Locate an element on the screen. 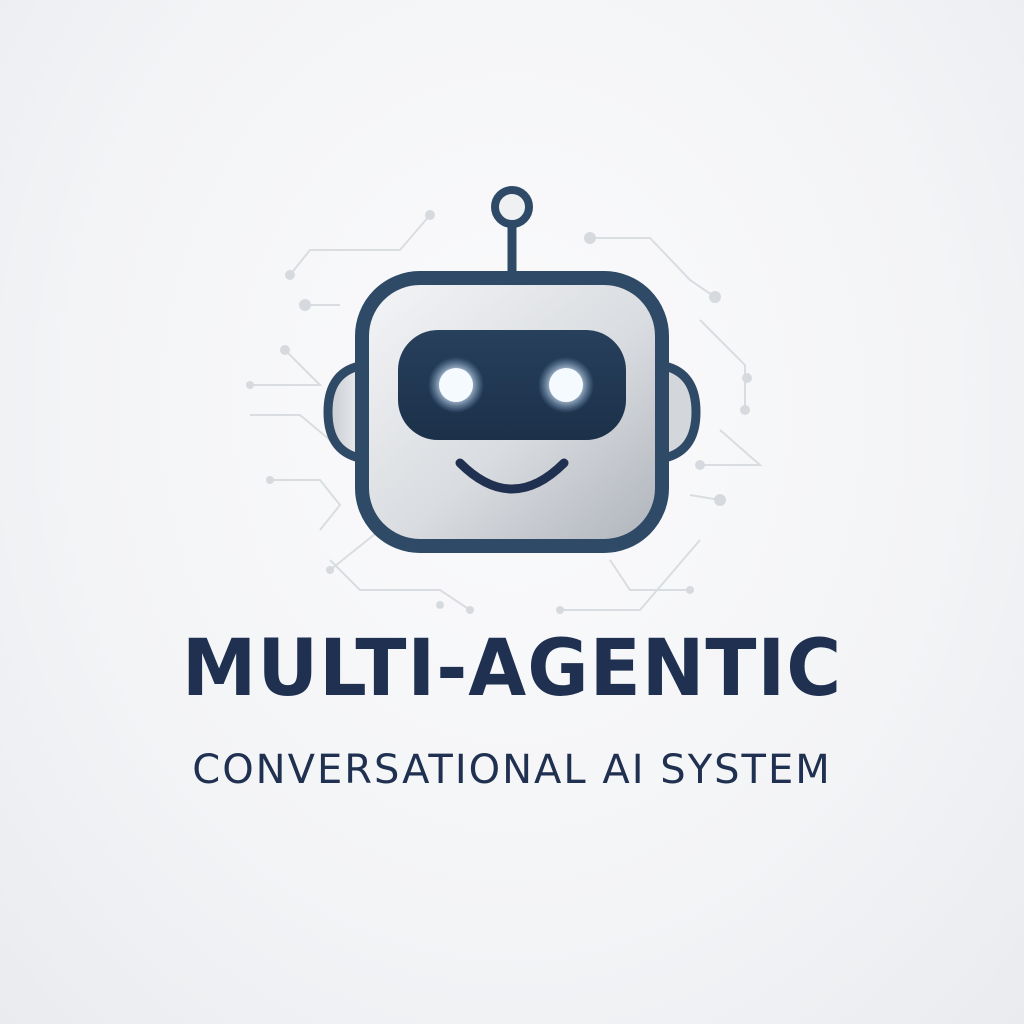  antenna is located at coordinates (512, 231).